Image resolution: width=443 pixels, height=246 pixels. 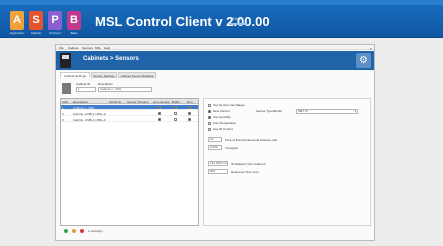 What do you see at coordinates (106, 84) in the screenshot?
I see `description-label: Description` at bounding box center [106, 84].